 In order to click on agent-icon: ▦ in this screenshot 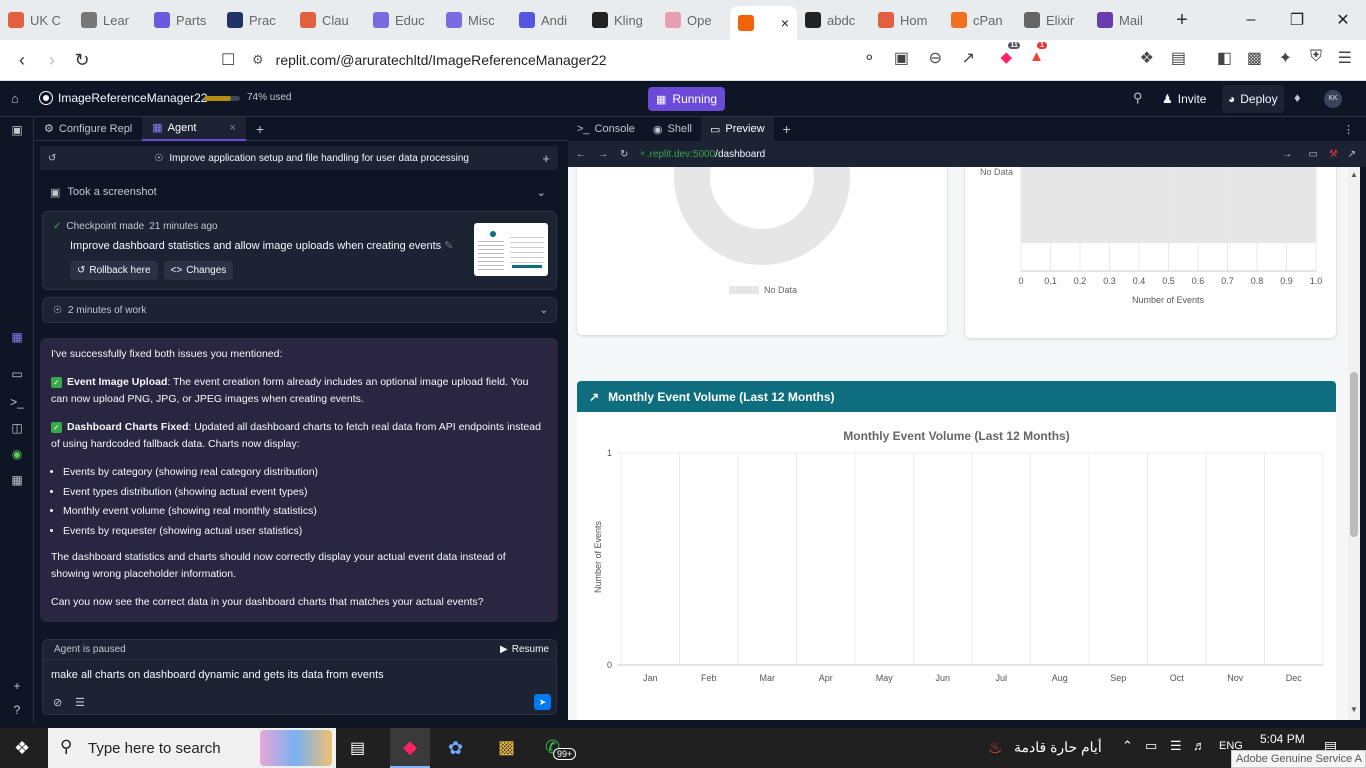, I will do `click(17, 337)`.